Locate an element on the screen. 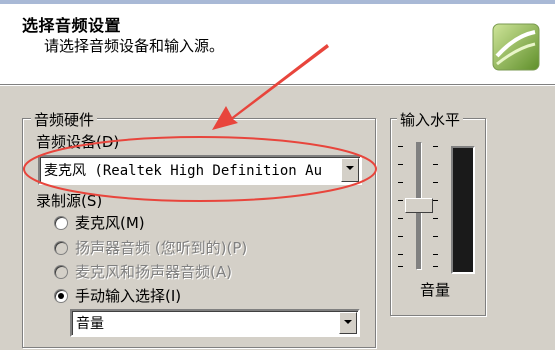 The width and height of the screenshot is (555, 350). page-title: 选择音频设置 is located at coordinates (72, 25).